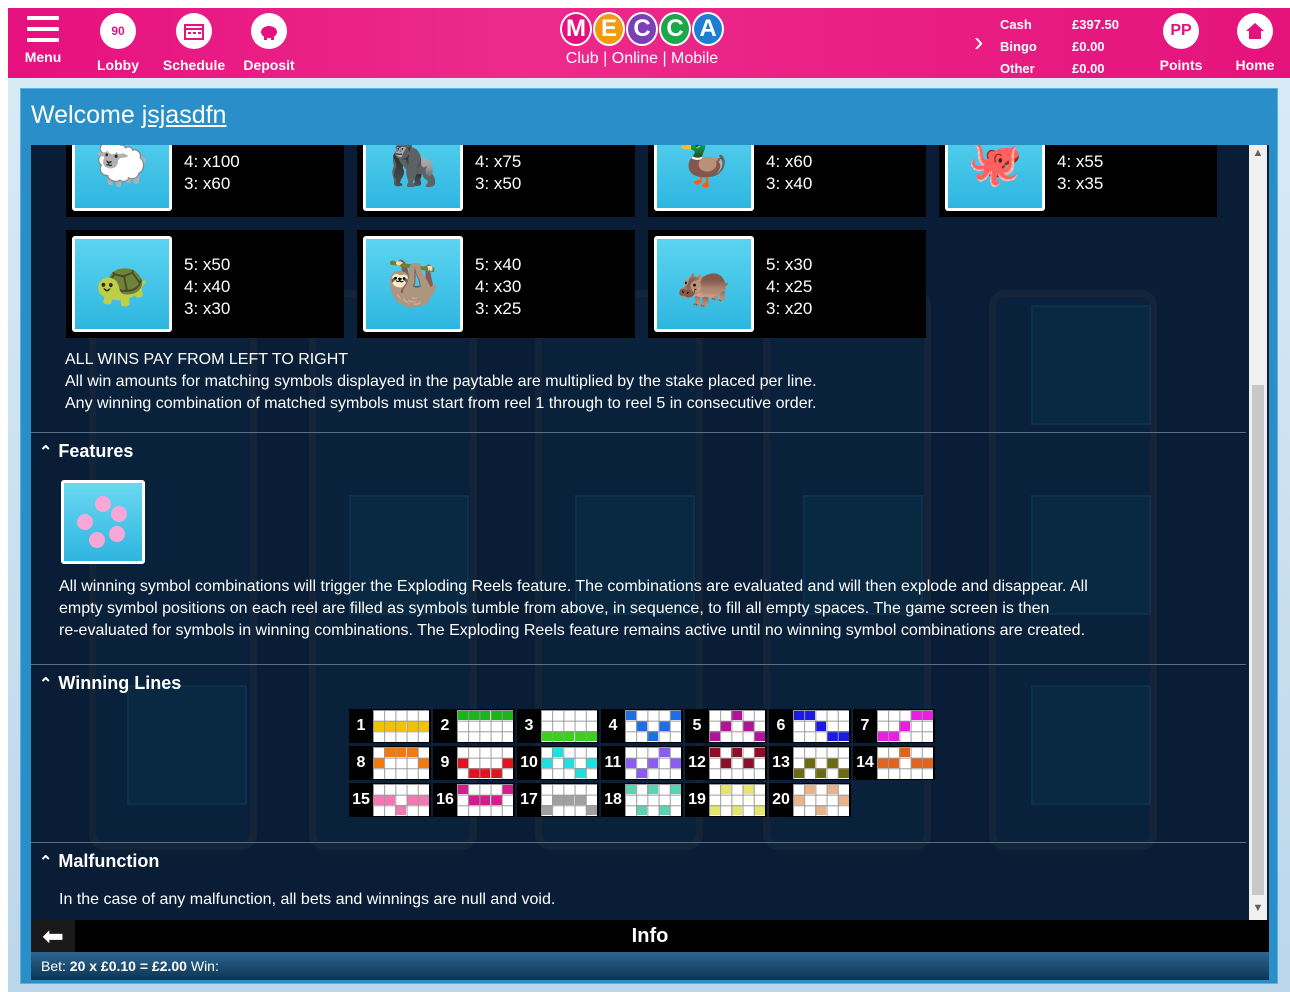 The height and width of the screenshot is (992, 1290). I want to click on deposit-button: Deposit, so click(269, 43).